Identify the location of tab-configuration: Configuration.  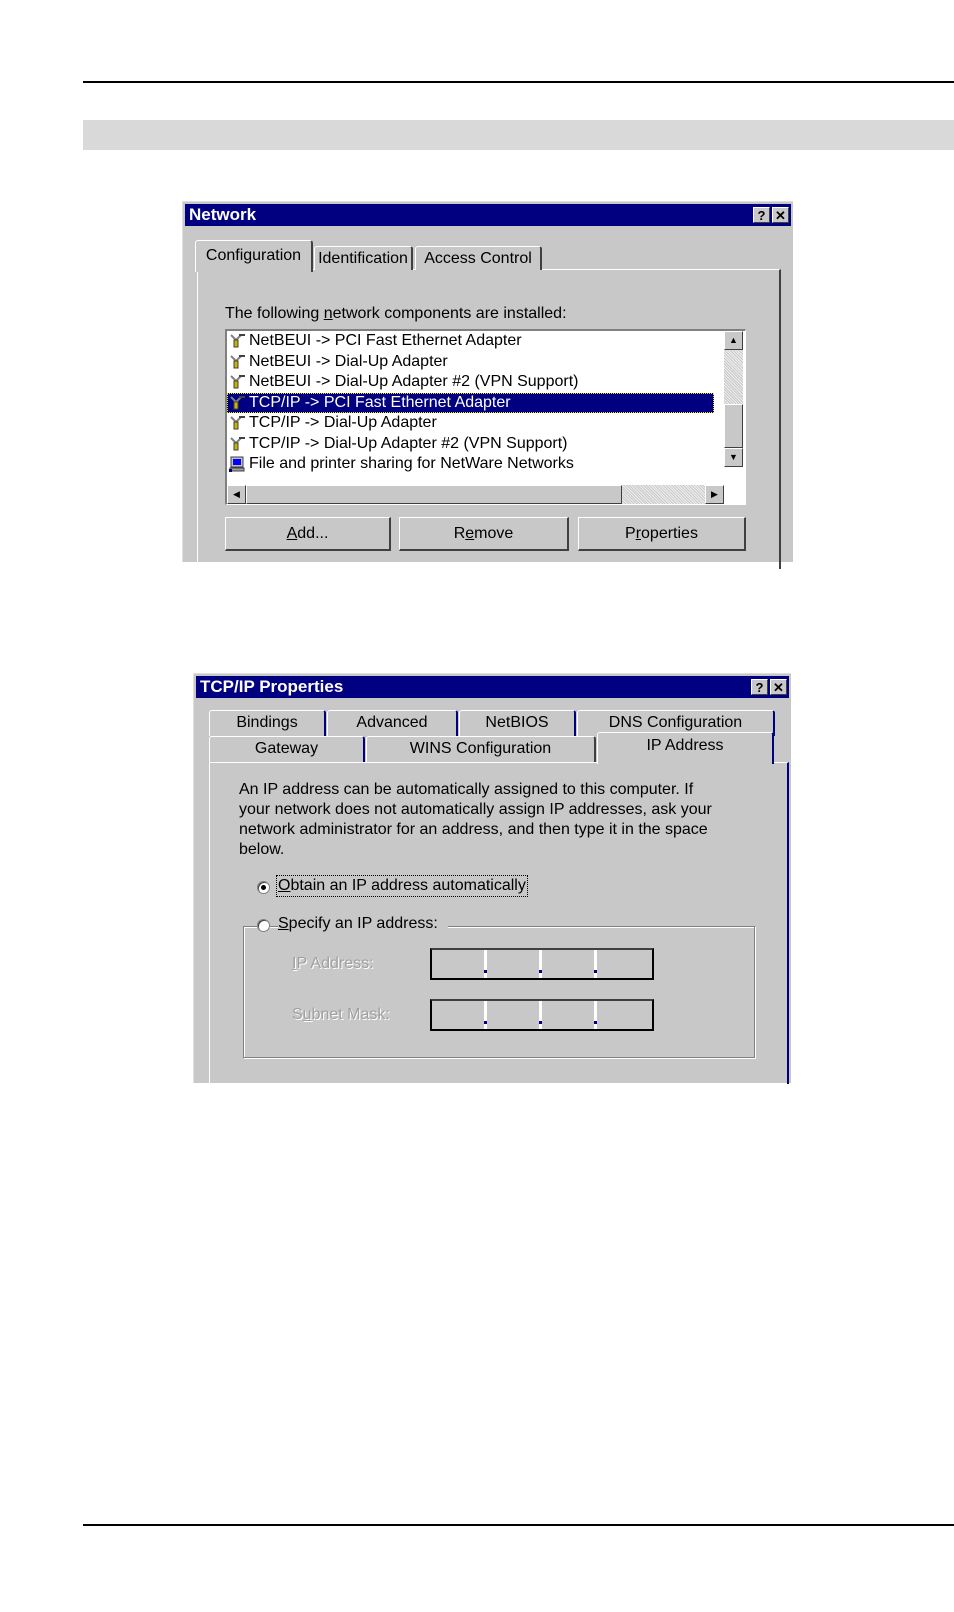
(254, 256).